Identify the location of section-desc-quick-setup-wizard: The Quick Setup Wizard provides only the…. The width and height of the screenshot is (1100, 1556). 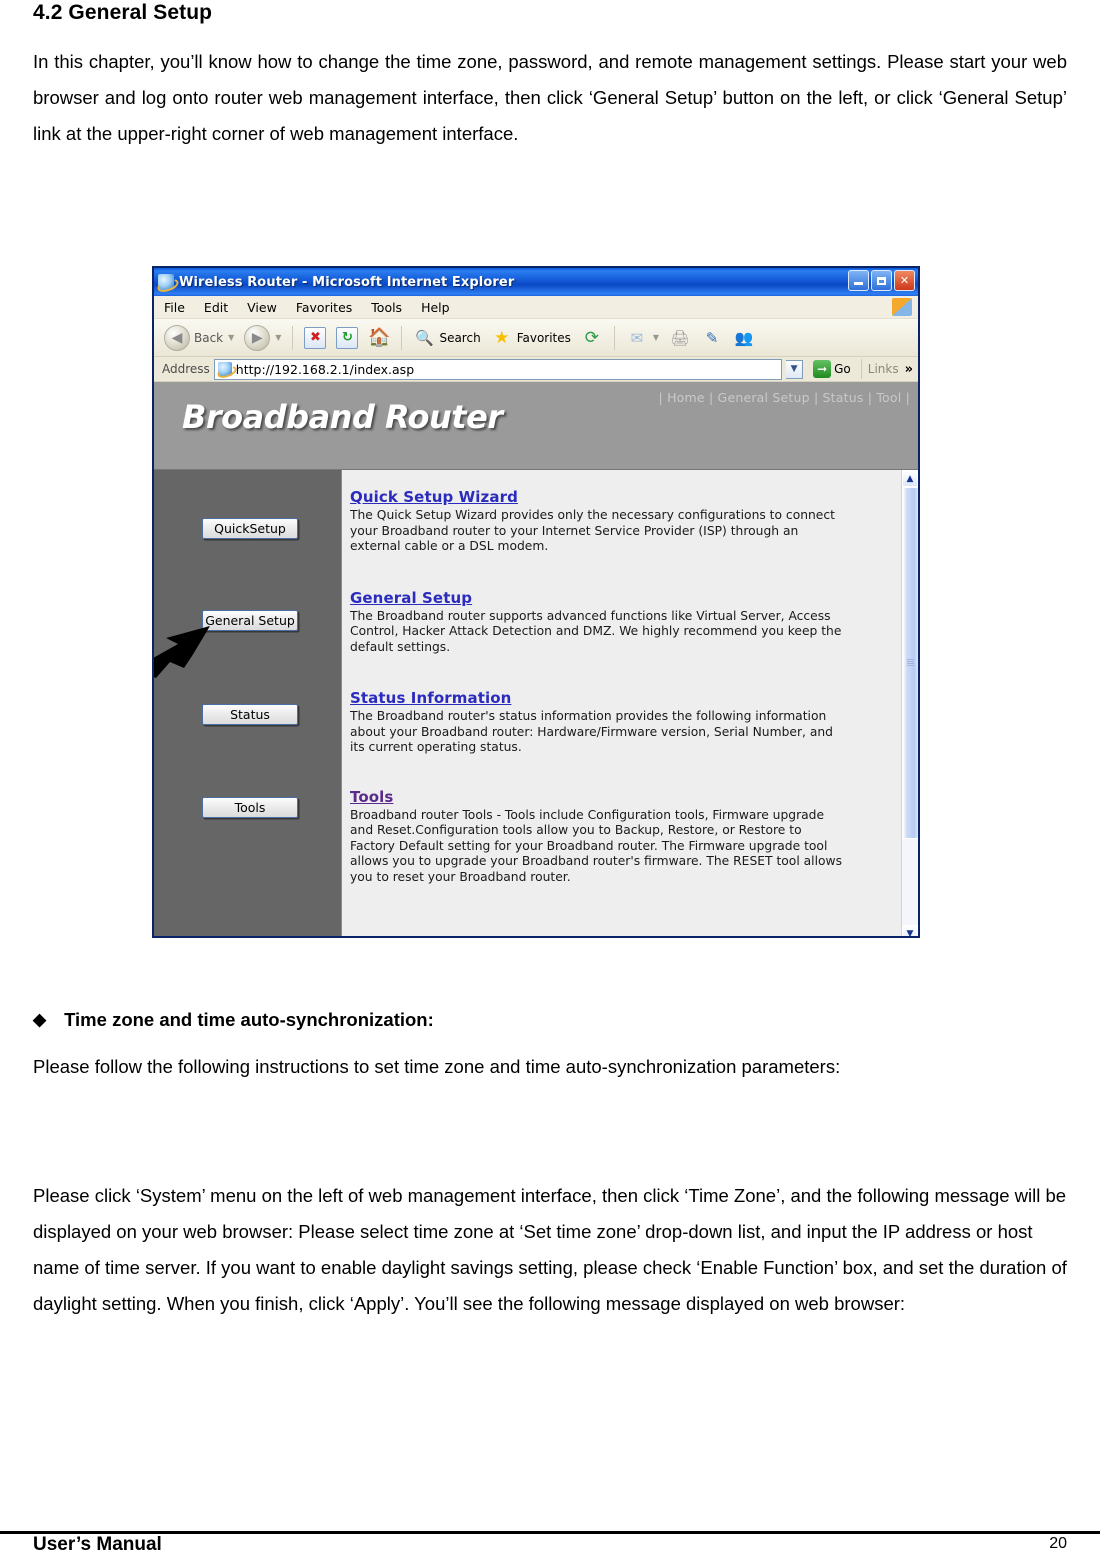
(592, 530).